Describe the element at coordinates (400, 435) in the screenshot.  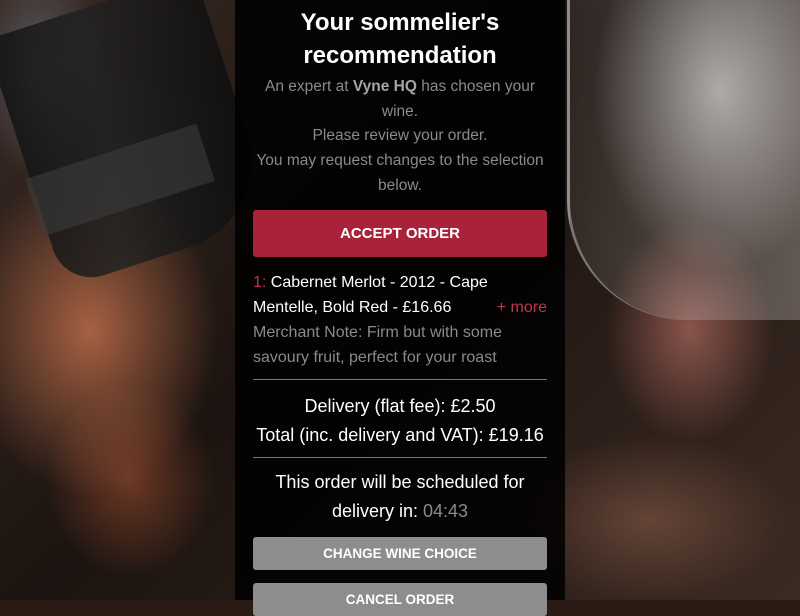
I see `order-total: Total (inc. delivery and VAT): £19.16` at that location.